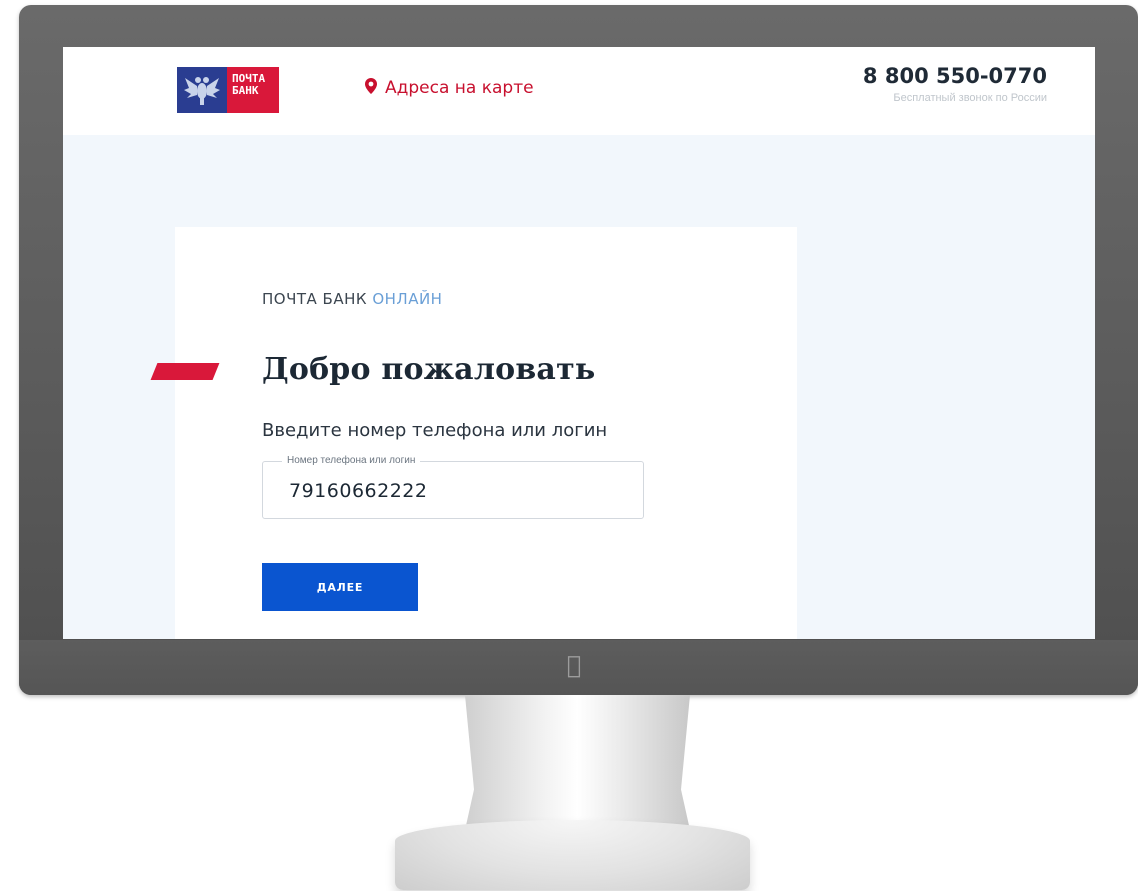 The image size is (1138, 891). What do you see at coordinates (435, 430) in the screenshot?
I see `login-prompt: Введите номер телефона или логин` at bounding box center [435, 430].